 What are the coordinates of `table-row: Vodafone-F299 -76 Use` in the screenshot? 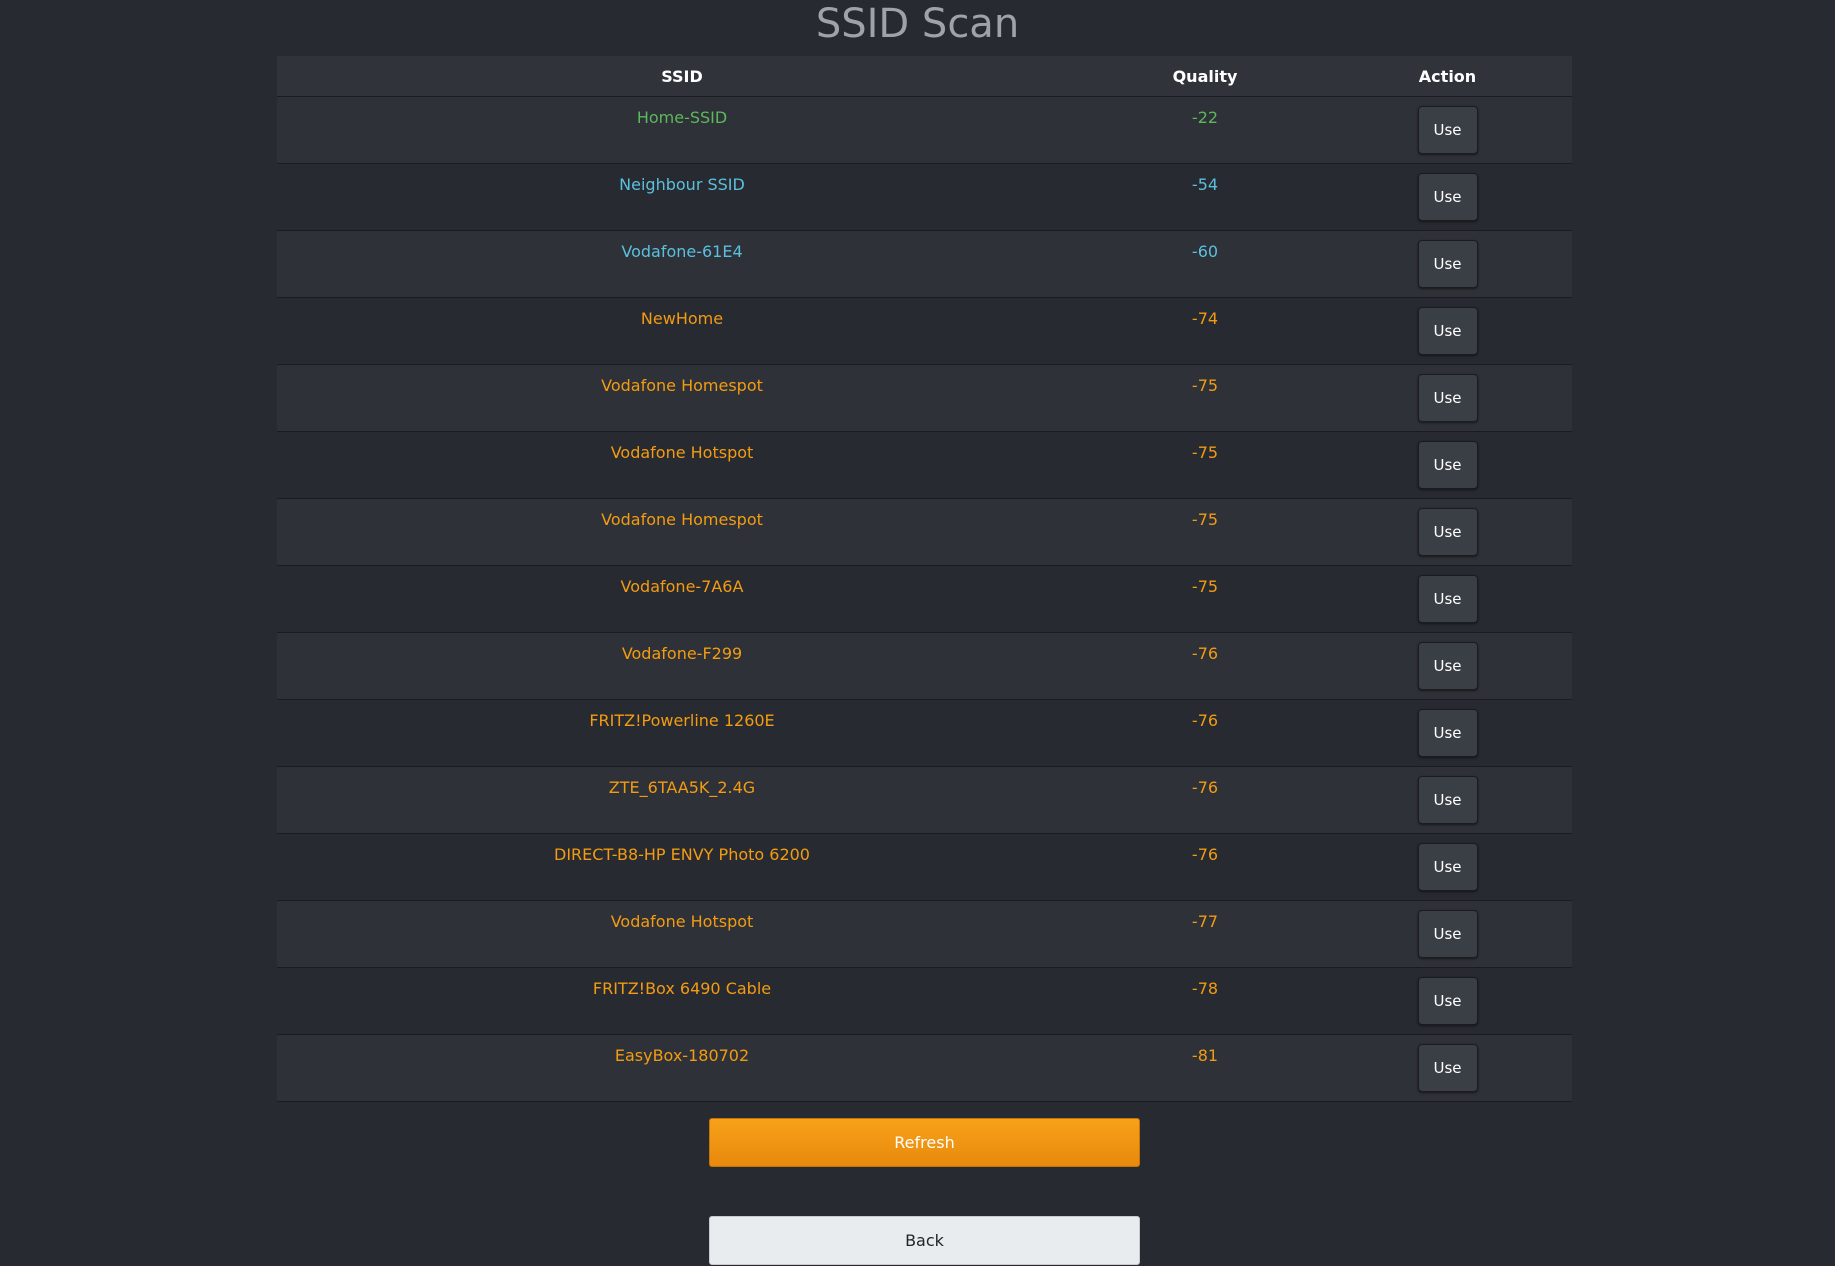 It's located at (924, 666).